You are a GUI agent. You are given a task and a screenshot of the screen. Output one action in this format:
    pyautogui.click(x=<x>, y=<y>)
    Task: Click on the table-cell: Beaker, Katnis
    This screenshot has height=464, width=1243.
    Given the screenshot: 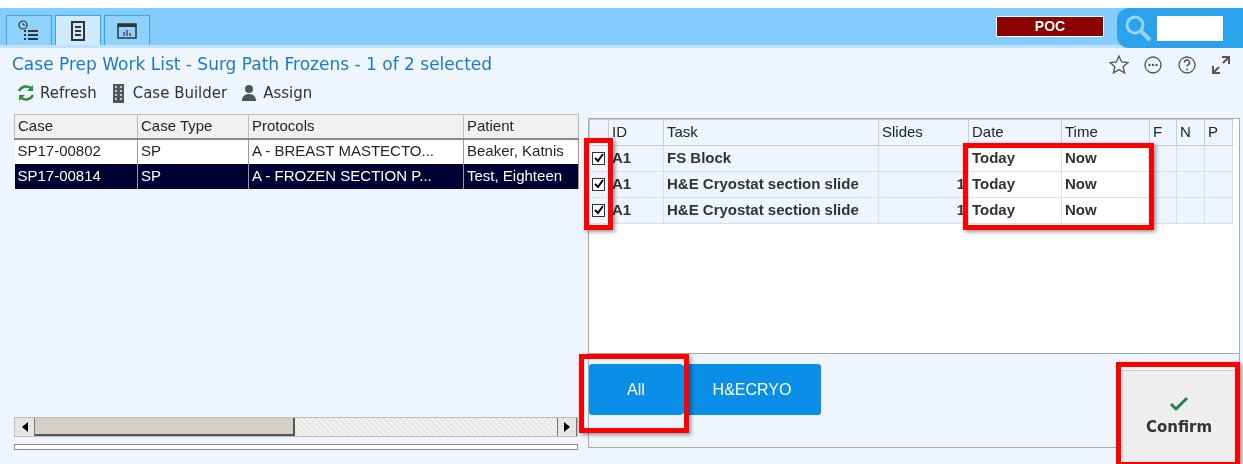 What is the action you would take?
    pyautogui.click(x=521, y=151)
    